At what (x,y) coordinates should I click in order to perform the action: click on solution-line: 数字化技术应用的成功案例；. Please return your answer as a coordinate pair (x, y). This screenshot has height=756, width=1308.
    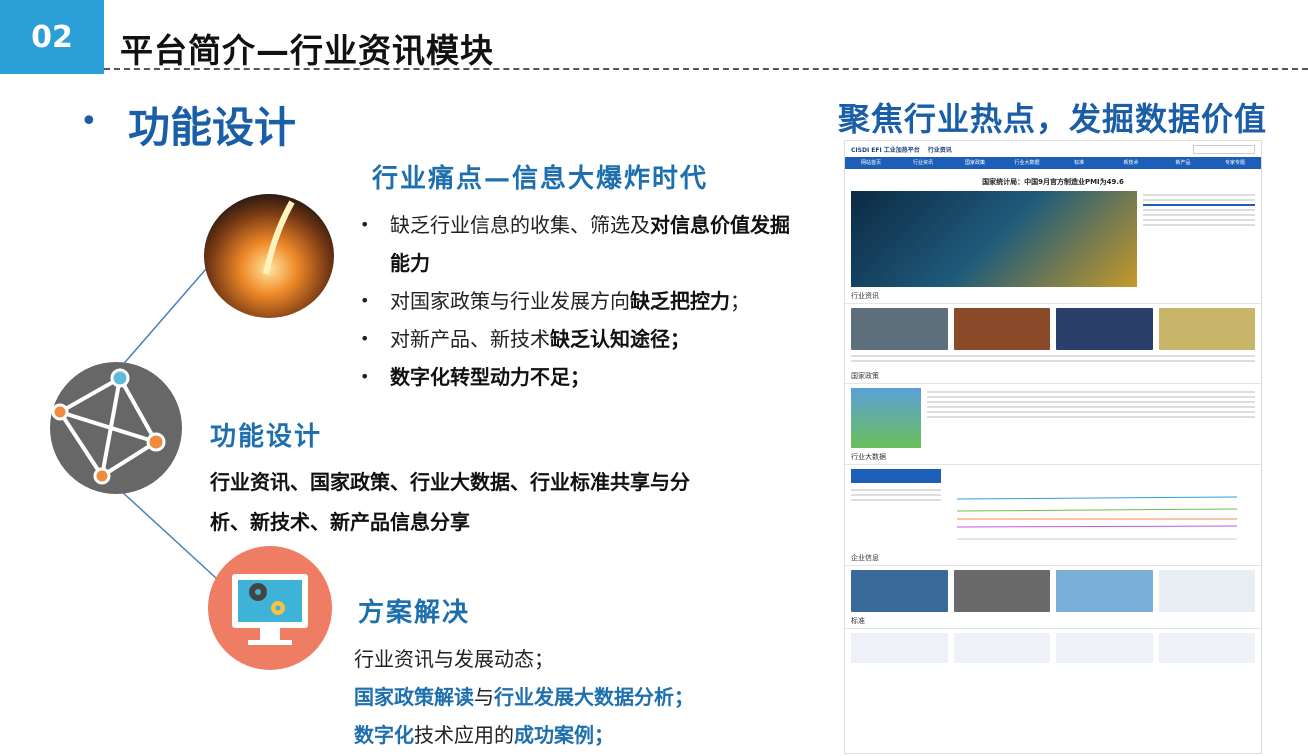
    Looking at the image, I should click on (484, 735).